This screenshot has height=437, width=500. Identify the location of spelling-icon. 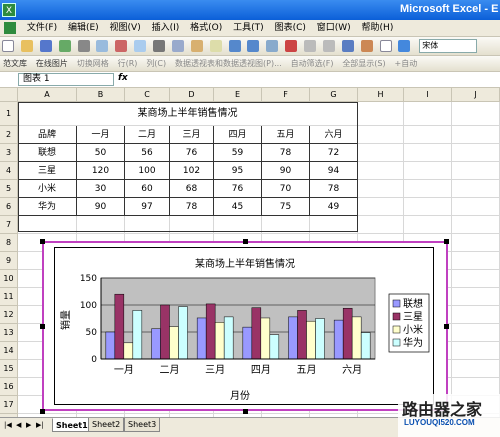
(121, 46).